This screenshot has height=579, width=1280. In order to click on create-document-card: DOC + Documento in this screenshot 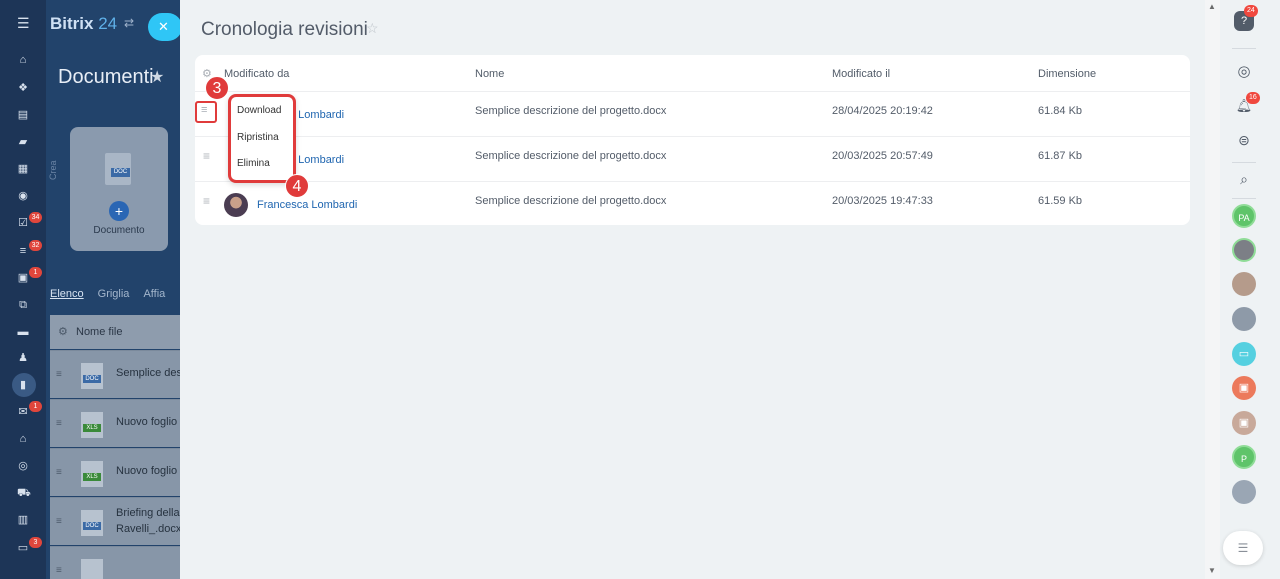, I will do `click(119, 189)`.